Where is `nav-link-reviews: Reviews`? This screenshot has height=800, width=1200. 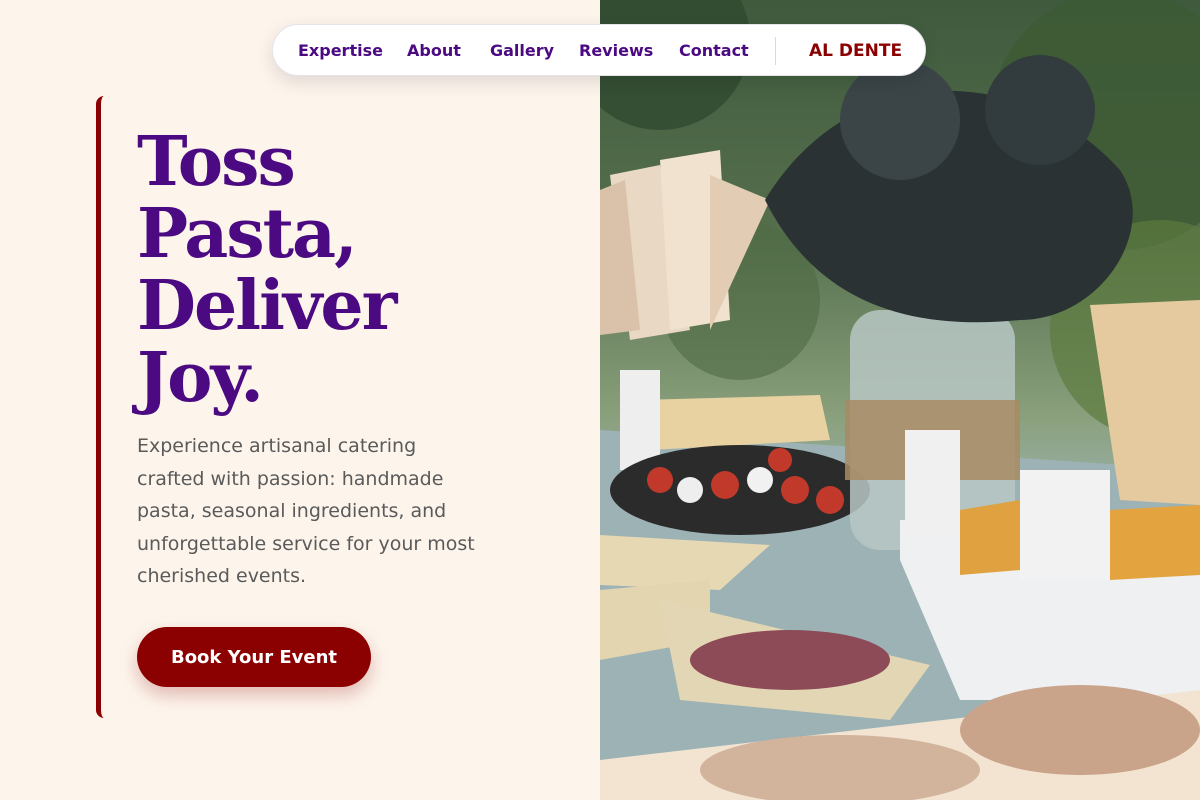 nav-link-reviews: Reviews is located at coordinates (616, 51).